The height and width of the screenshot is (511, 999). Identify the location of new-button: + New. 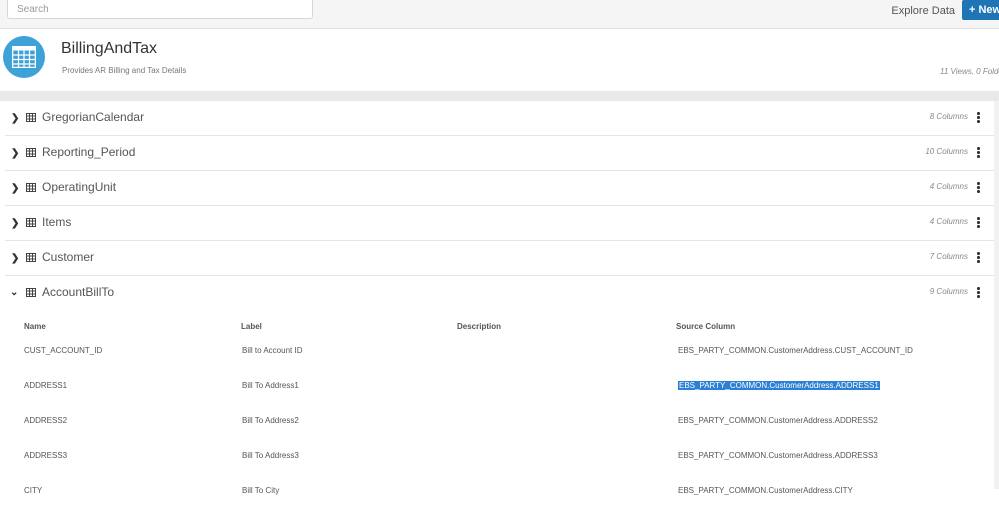
(980, 10).